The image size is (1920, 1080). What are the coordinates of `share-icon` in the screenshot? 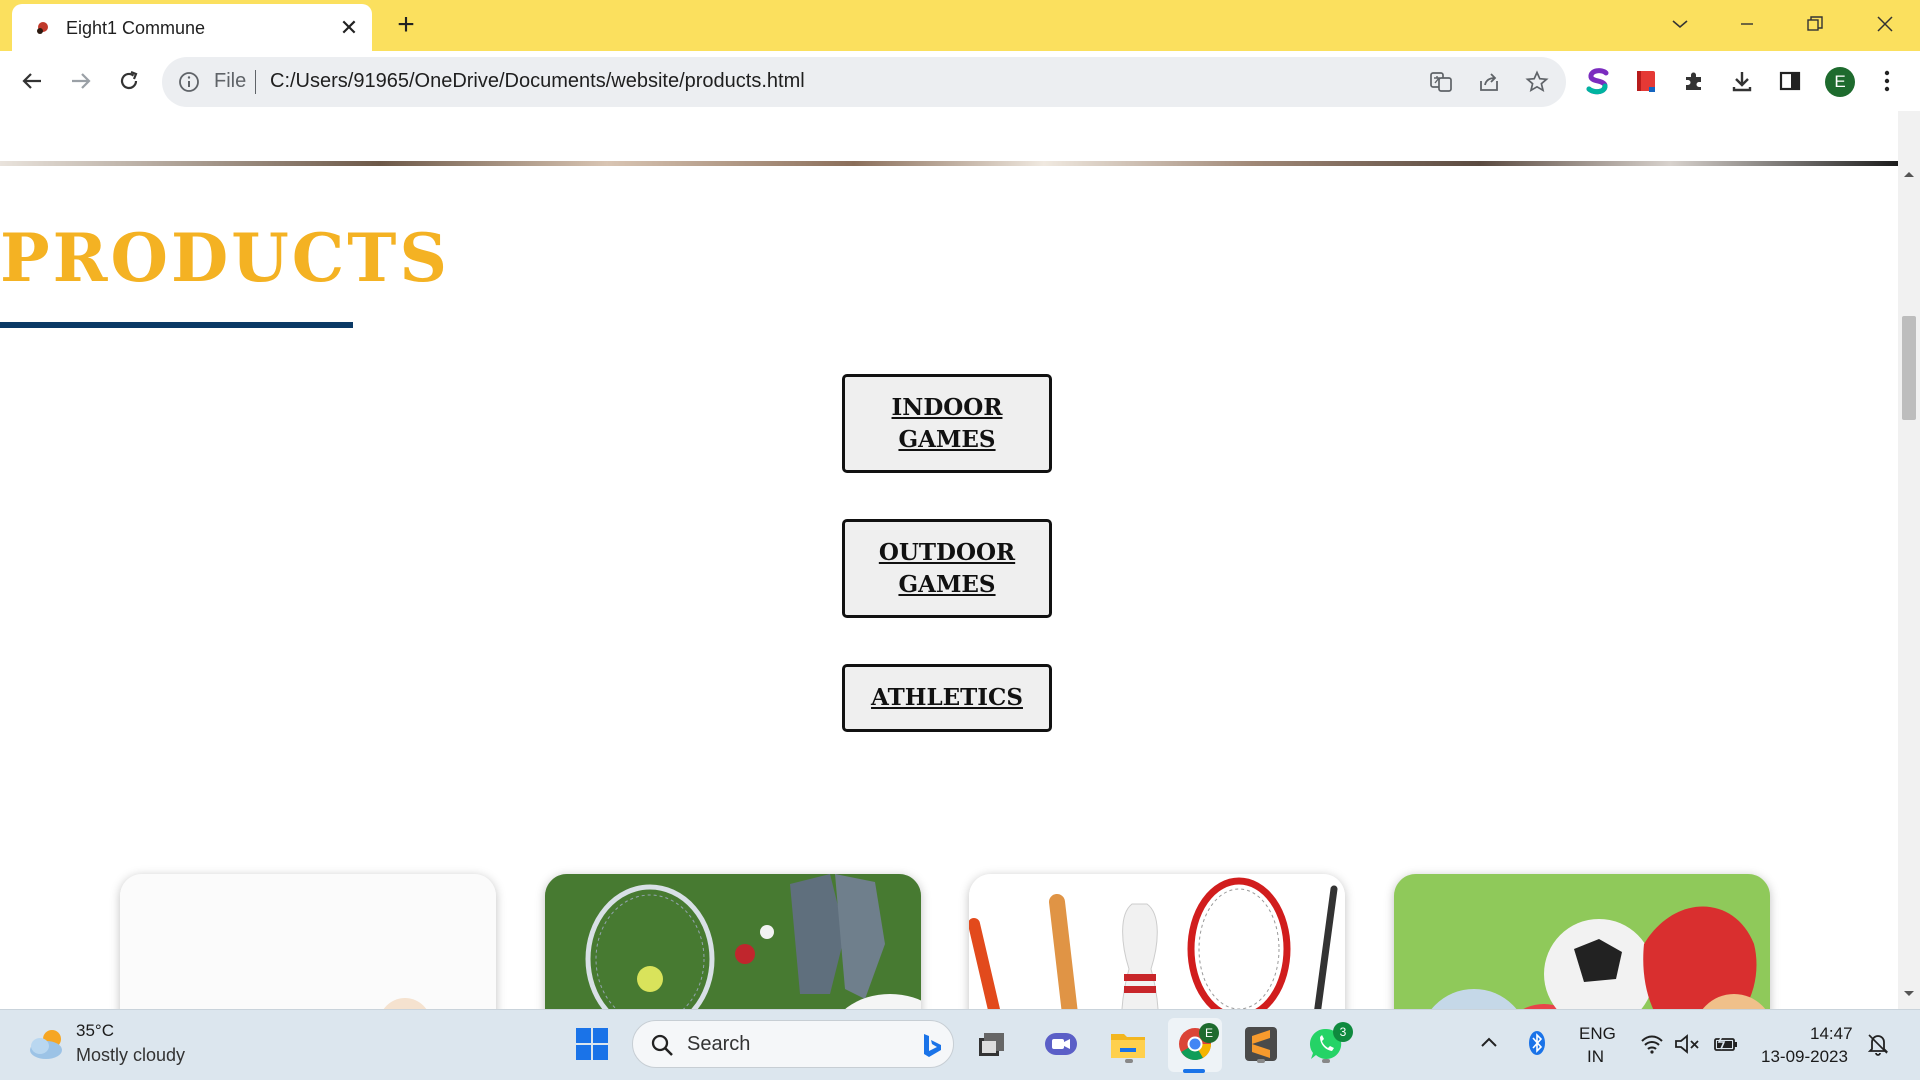 It's located at (1489, 82).